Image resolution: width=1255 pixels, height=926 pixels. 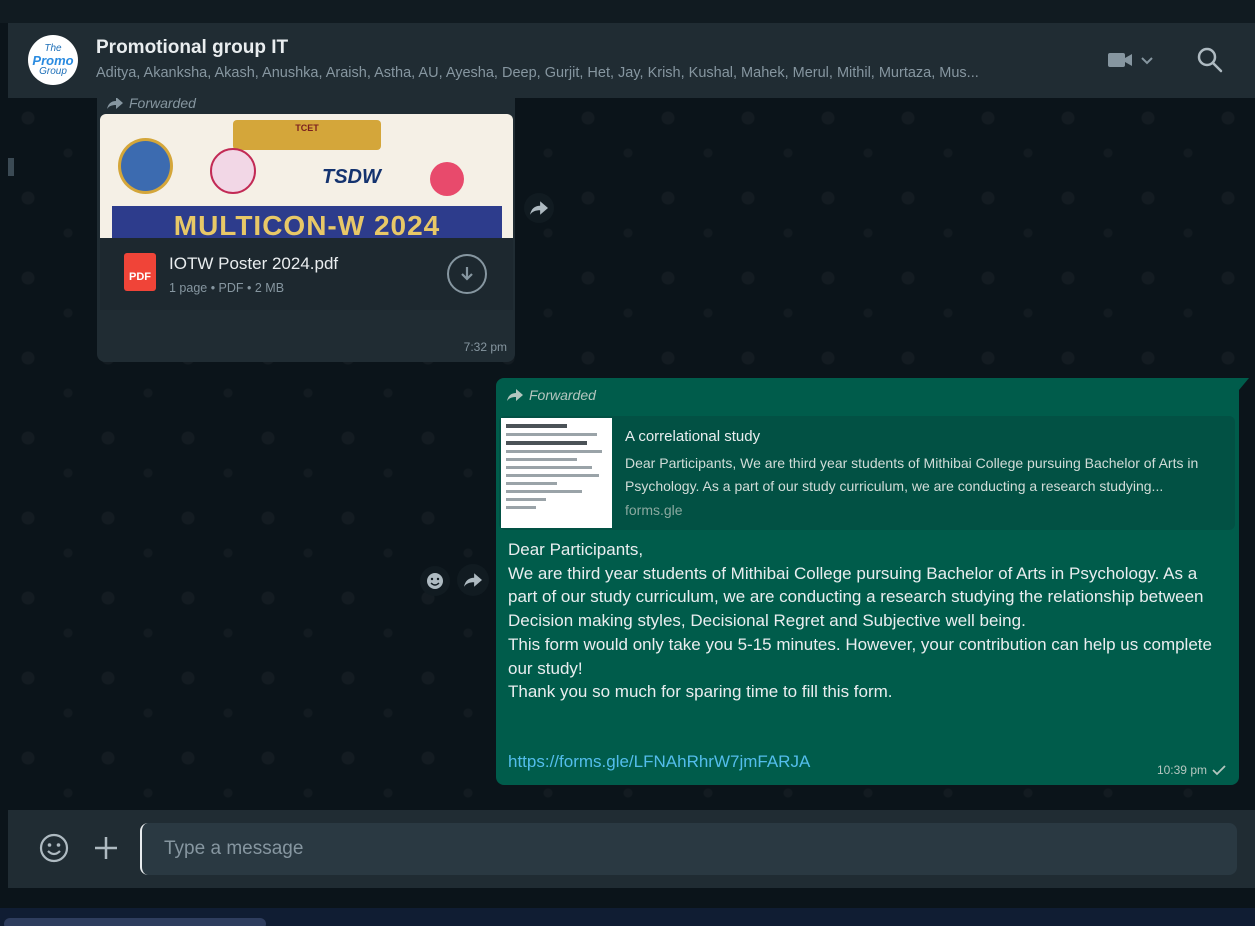 What do you see at coordinates (140, 277) in the screenshot?
I see `pdf-icon-label: PDF` at bounding box center [140, 277].